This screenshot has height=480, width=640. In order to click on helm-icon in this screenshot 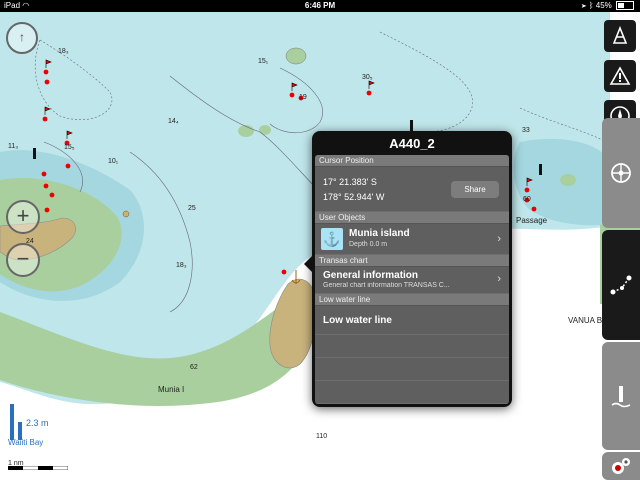, I will do `click(621, 173)`.